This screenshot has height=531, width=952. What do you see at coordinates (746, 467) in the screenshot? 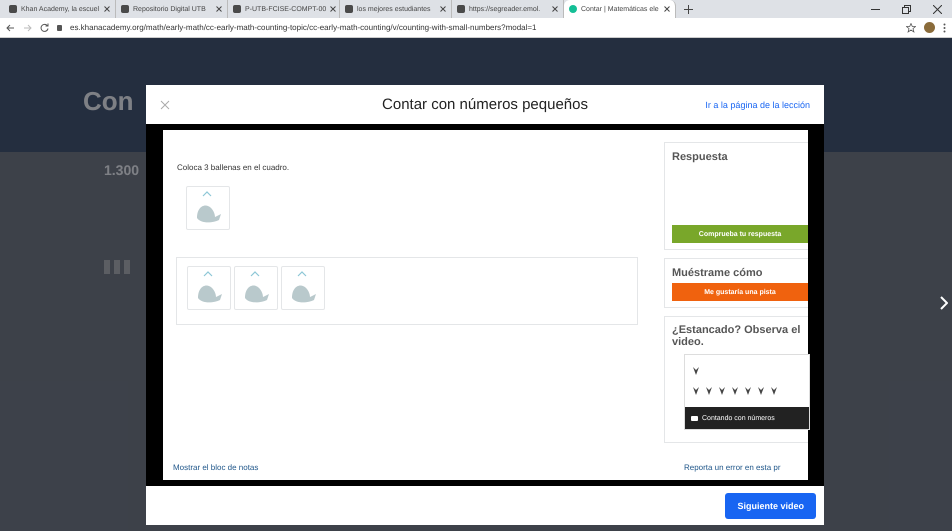
I see `report-error-link: Reporta un error en esta pr` at bounding box center [746, 467].